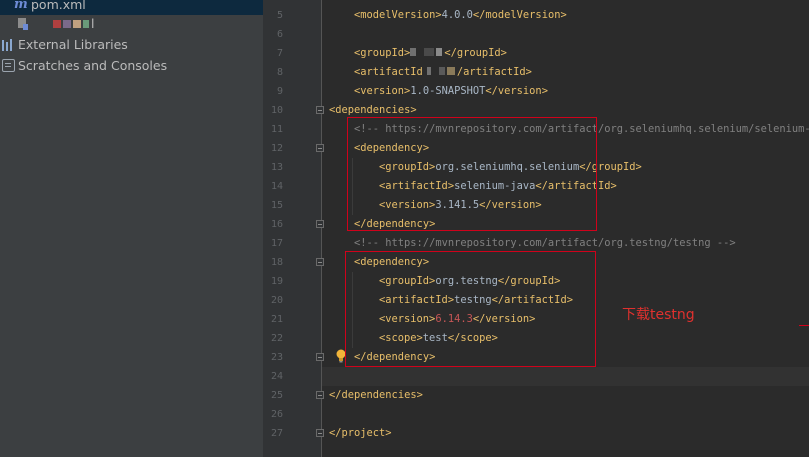  Describe the element at coordinates (276, 148) in the screenshot. I see `line-number: 12` at that location.